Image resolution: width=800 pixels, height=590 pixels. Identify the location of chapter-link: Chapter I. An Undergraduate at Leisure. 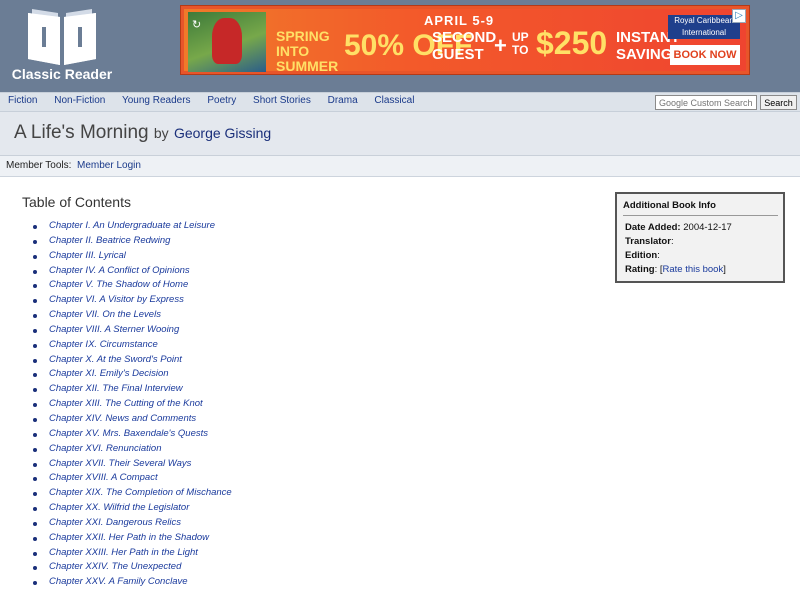
(132, 225).